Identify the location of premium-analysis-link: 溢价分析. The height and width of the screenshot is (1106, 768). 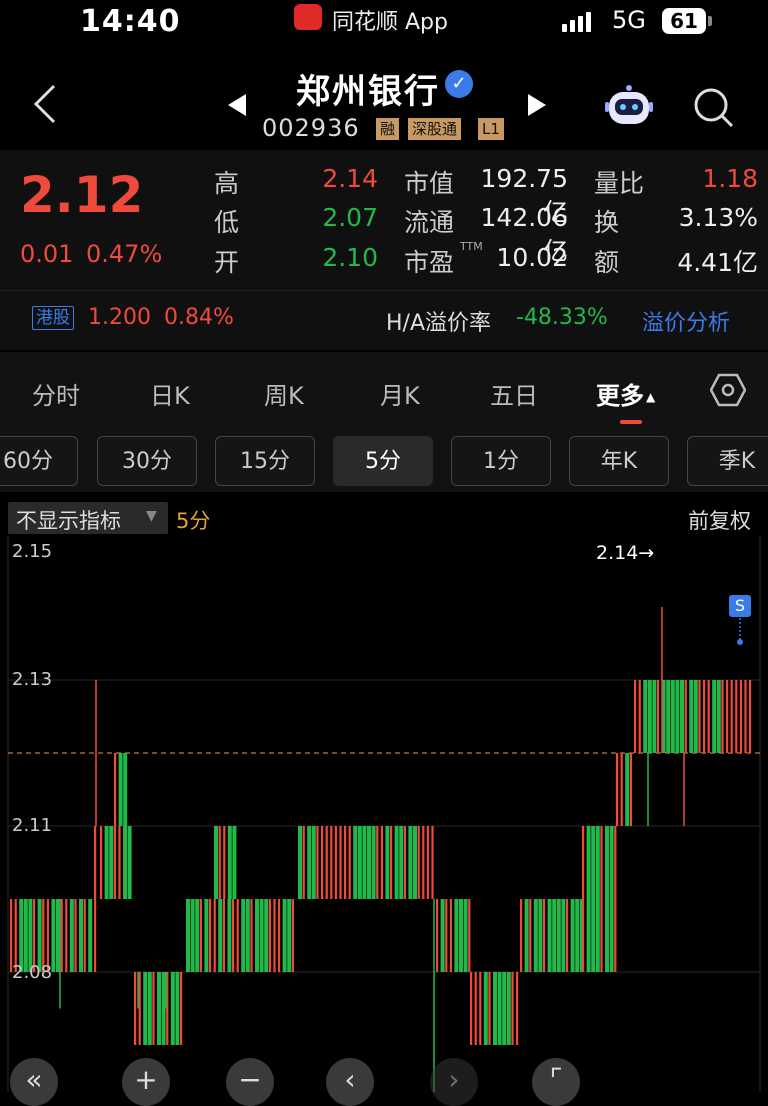
(686, 321).